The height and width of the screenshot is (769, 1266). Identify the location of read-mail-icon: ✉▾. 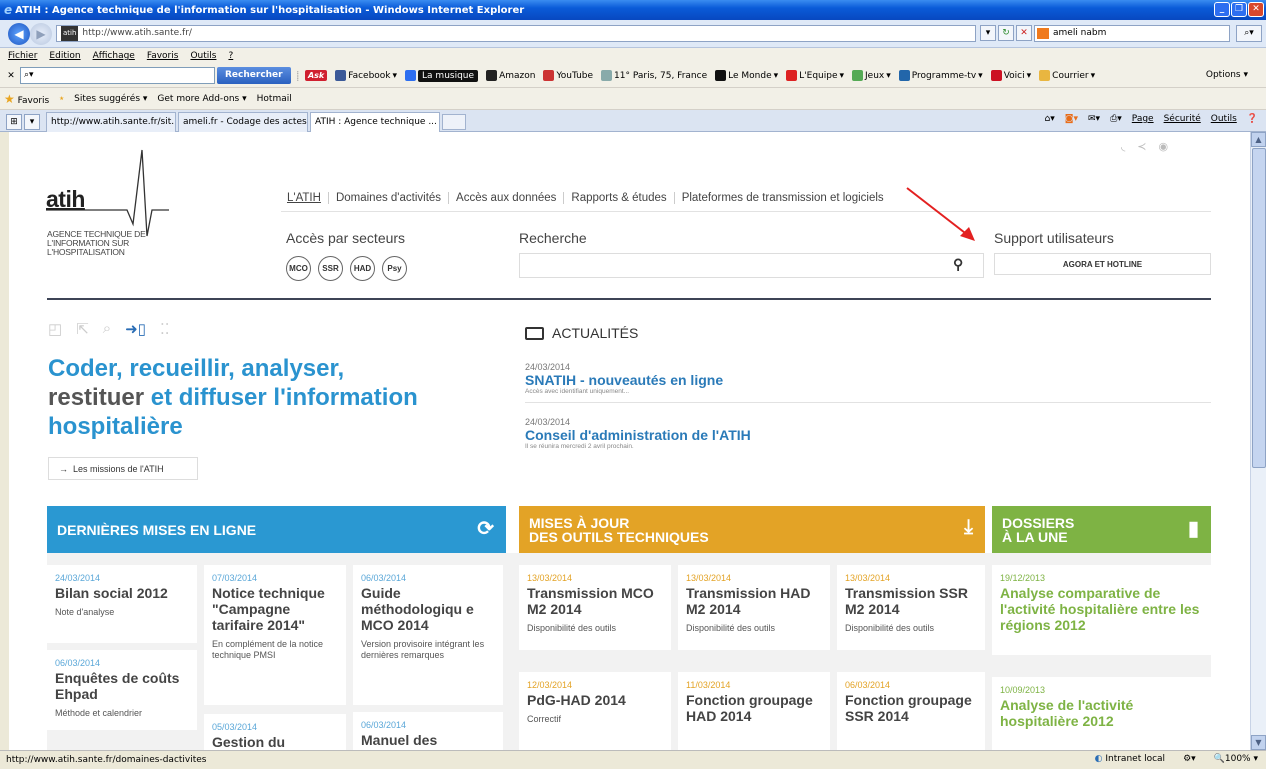
(1094, 119).